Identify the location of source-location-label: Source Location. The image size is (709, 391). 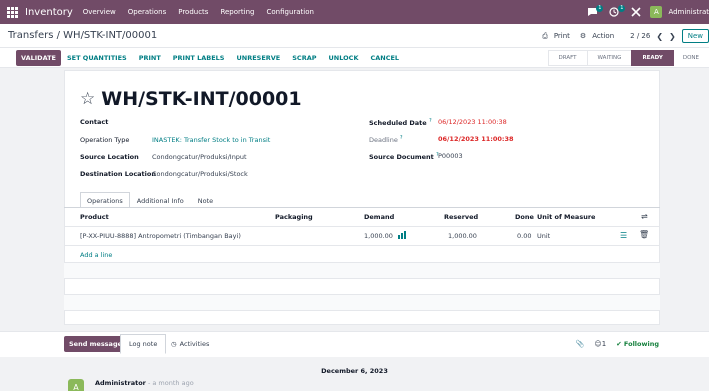
(109, 157).